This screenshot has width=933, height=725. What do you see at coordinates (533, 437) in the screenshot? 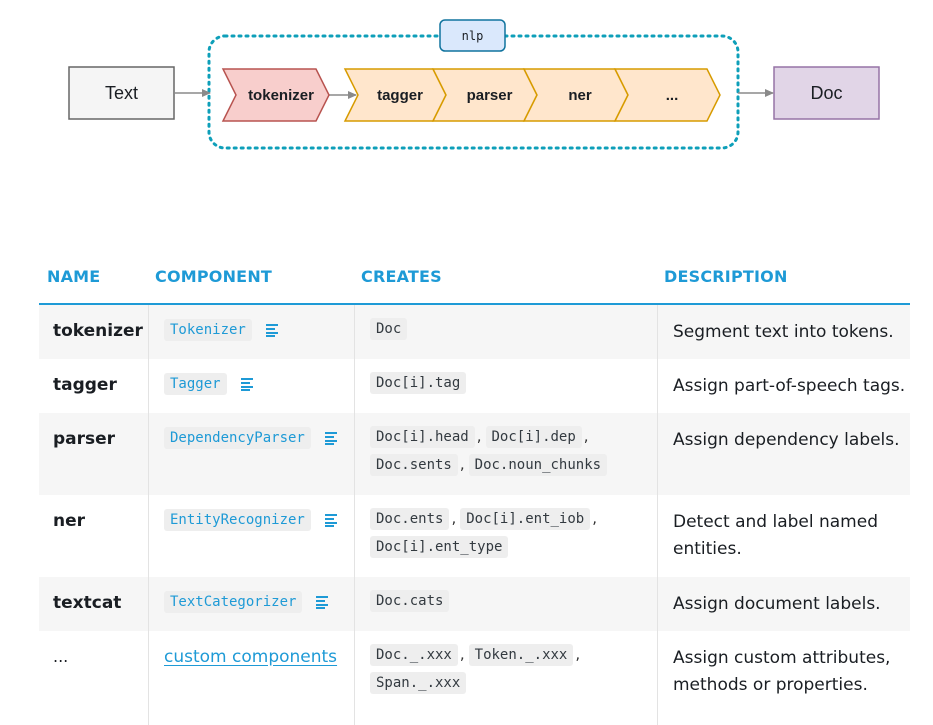
I see `creates-attr: Doc[i].dep` at bounding box center [533, 437].